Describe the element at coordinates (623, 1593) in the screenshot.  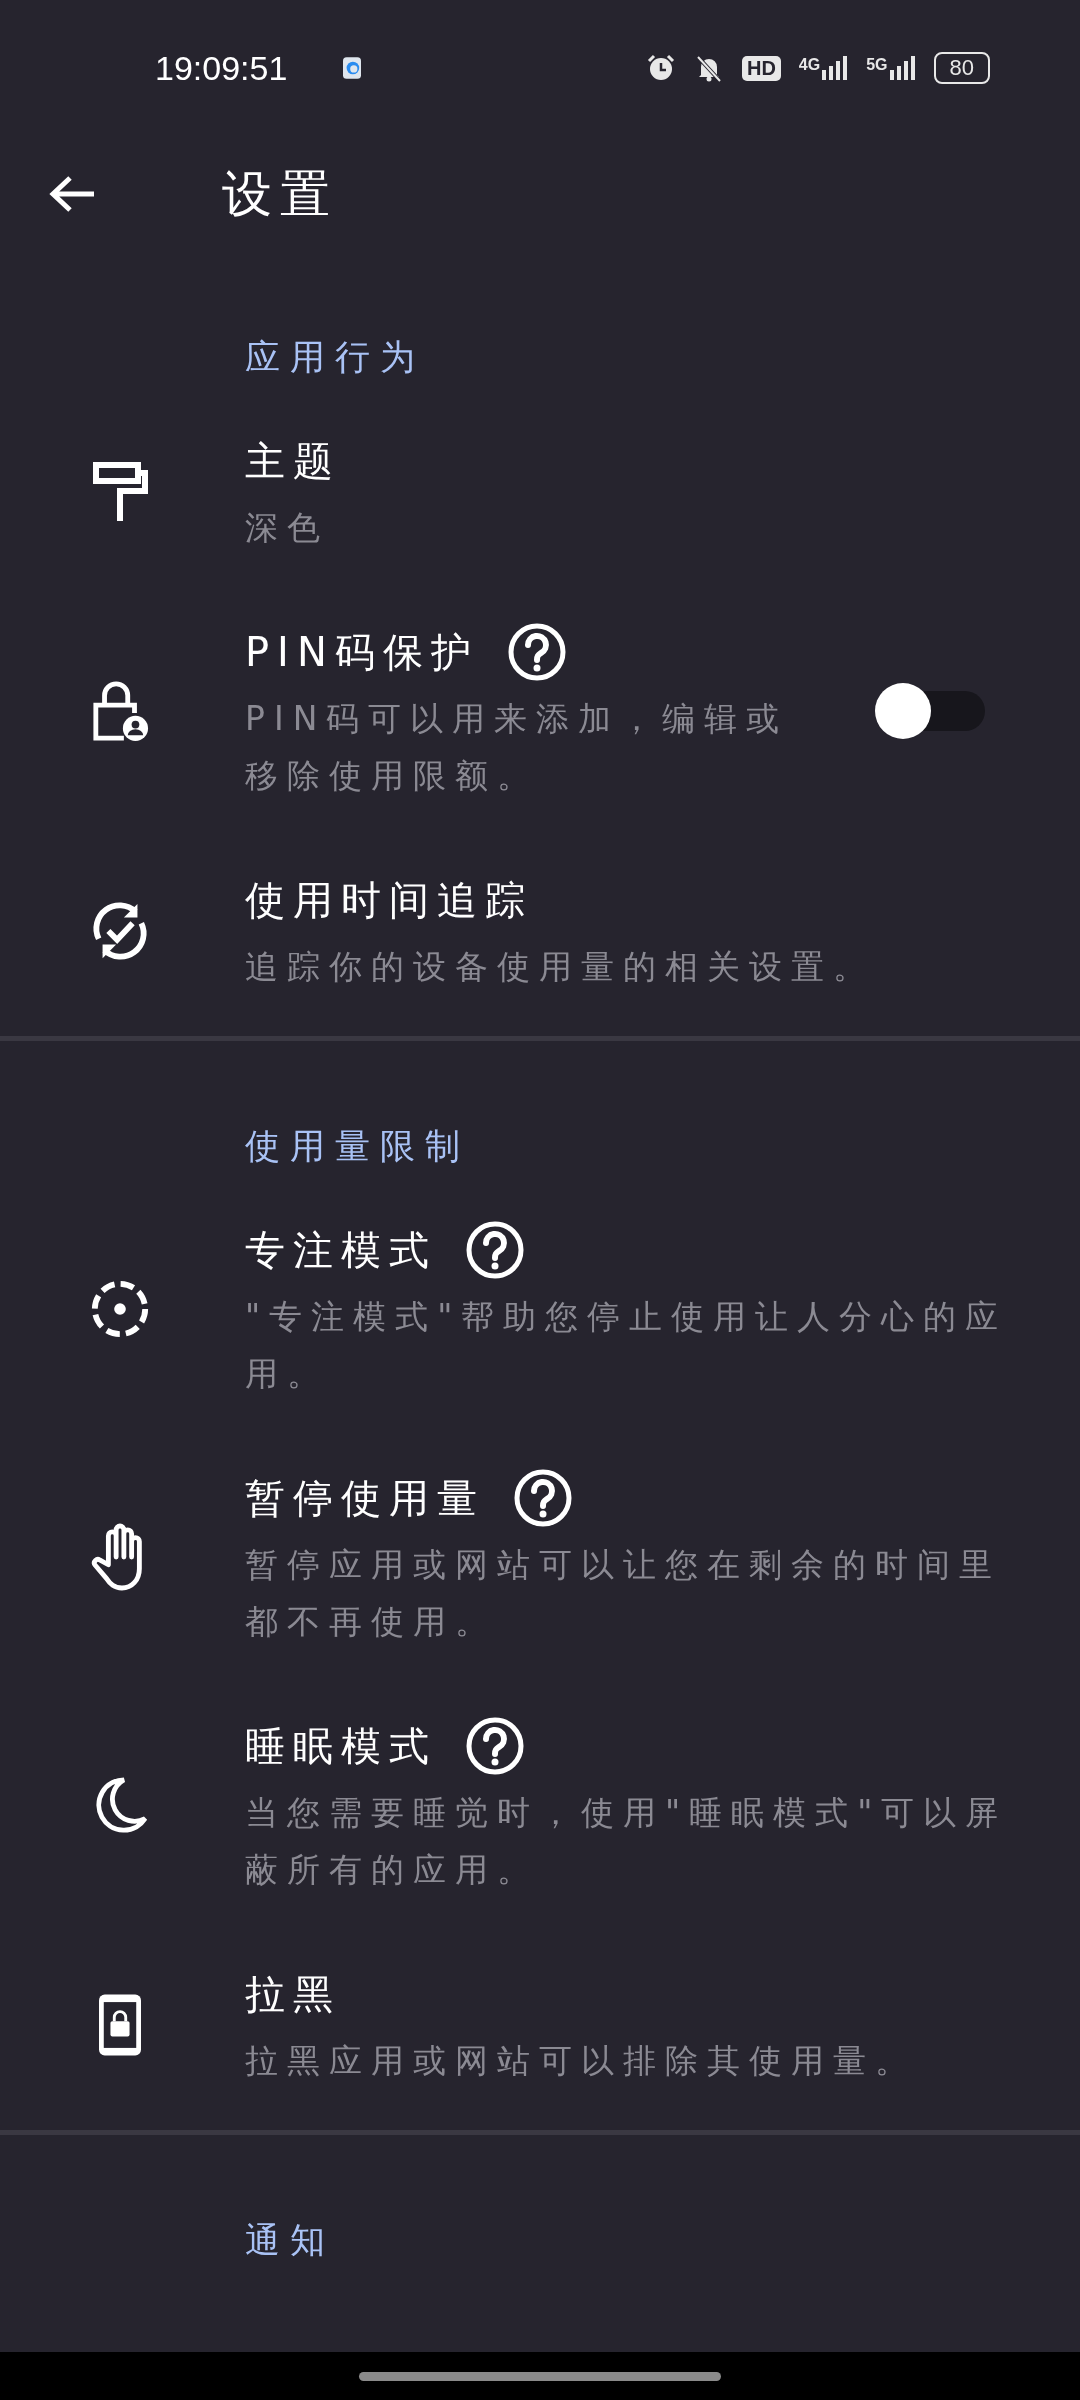
I see `setting-description: 暂停应用或网站可以让您在剩余的时间里都不再使用。` at that location.